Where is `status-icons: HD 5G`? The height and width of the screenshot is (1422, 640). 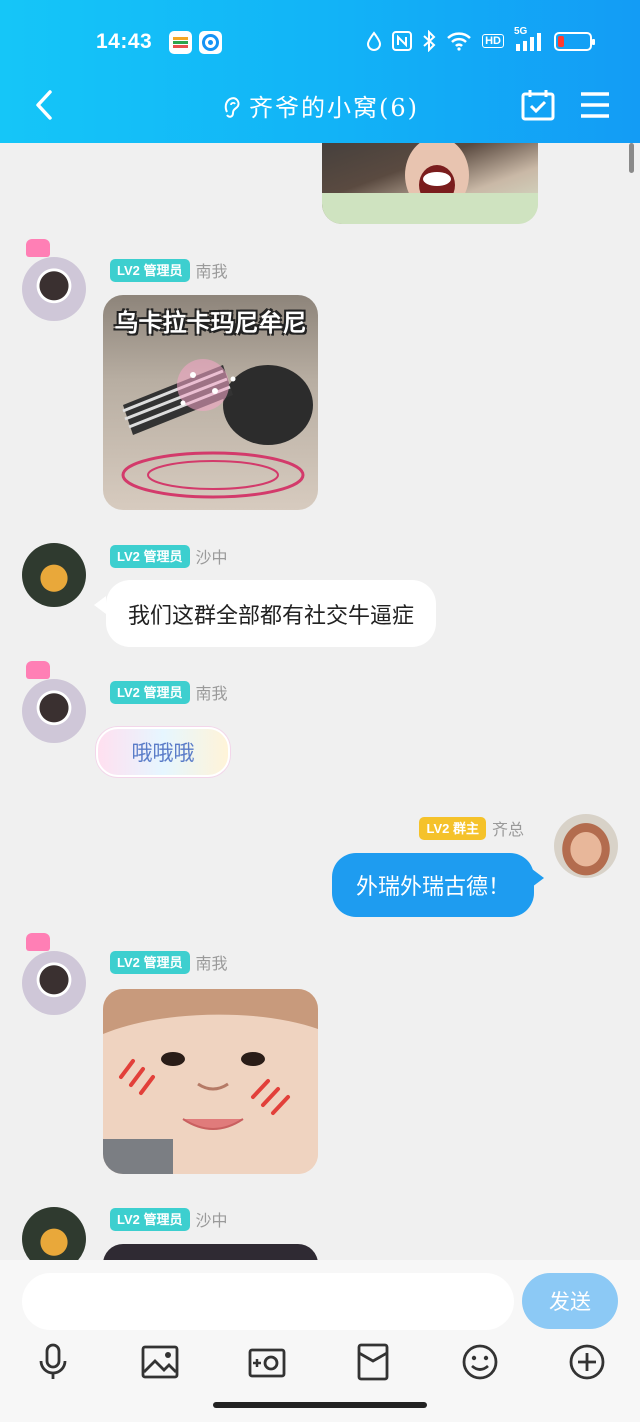
status-icons: HD 5G is located at coordinates (480, 39).